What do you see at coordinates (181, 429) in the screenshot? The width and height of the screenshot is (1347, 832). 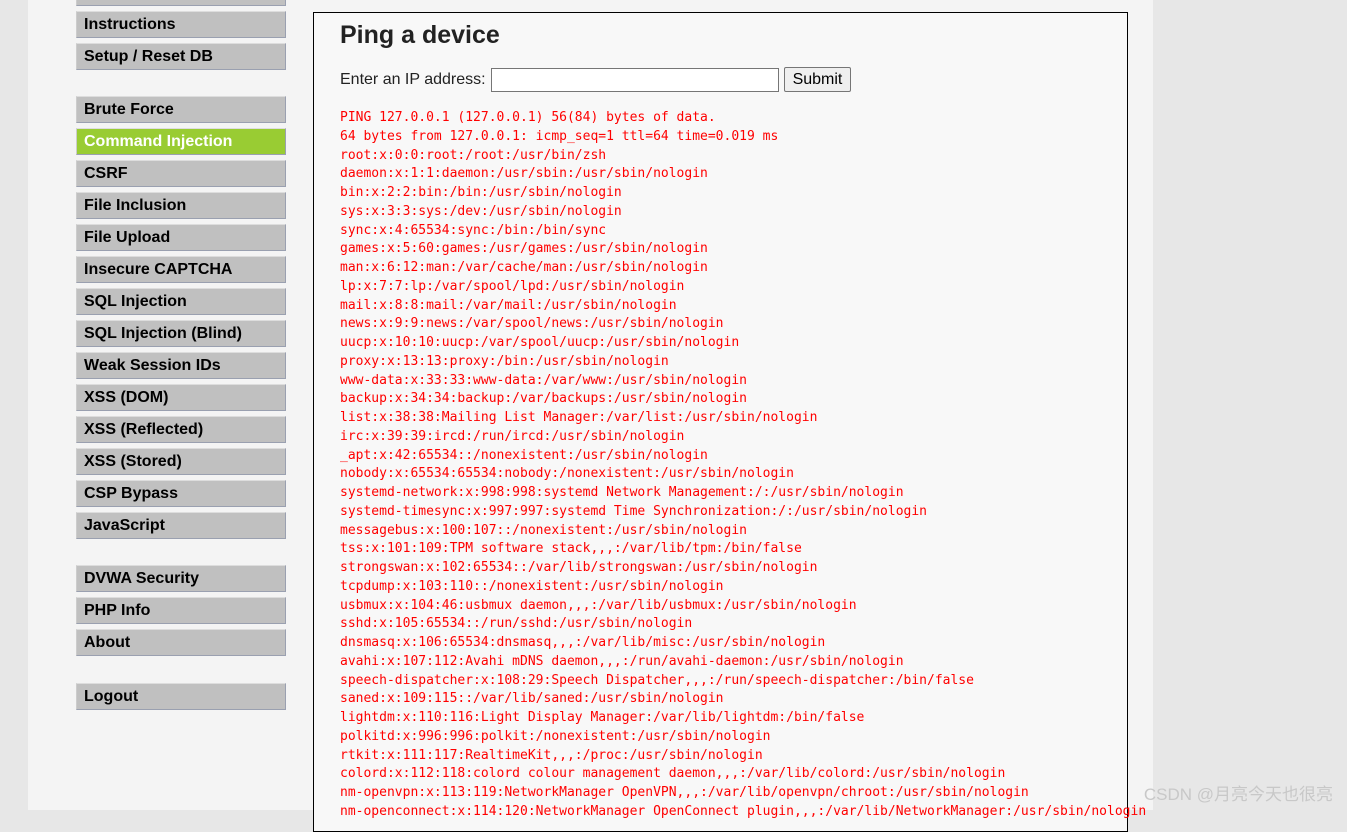 I see `menu-item-xss-reflected: XSS (Reflected)` at bounding box center [181, 429].